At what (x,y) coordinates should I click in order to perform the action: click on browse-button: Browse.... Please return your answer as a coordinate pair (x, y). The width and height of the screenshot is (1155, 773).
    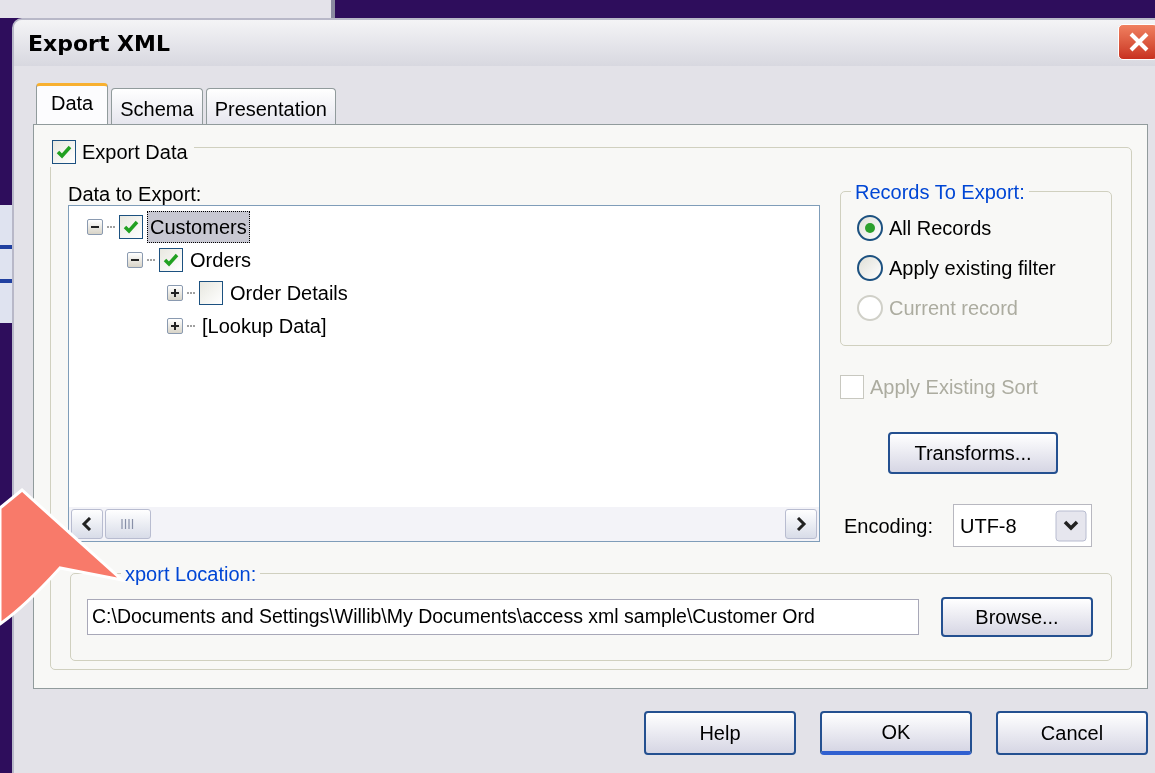
    Looking at the image, I should click on (1017, 617).